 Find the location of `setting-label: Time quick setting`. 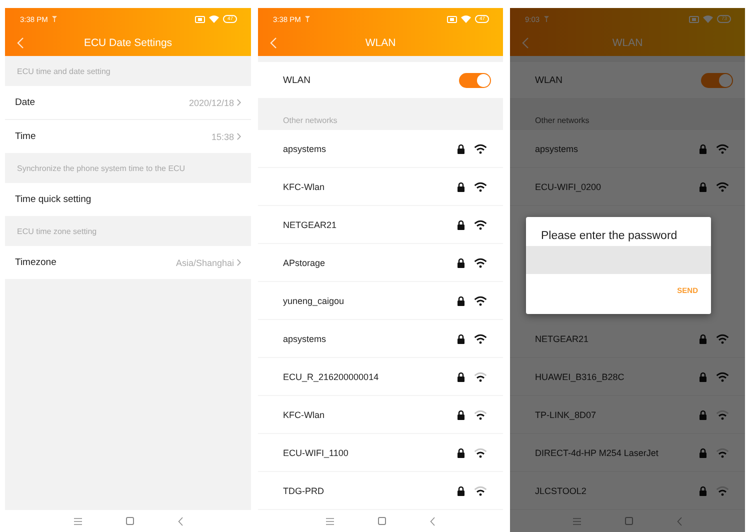

setting-label: Time quick setting is located at coordinates (53, 199).